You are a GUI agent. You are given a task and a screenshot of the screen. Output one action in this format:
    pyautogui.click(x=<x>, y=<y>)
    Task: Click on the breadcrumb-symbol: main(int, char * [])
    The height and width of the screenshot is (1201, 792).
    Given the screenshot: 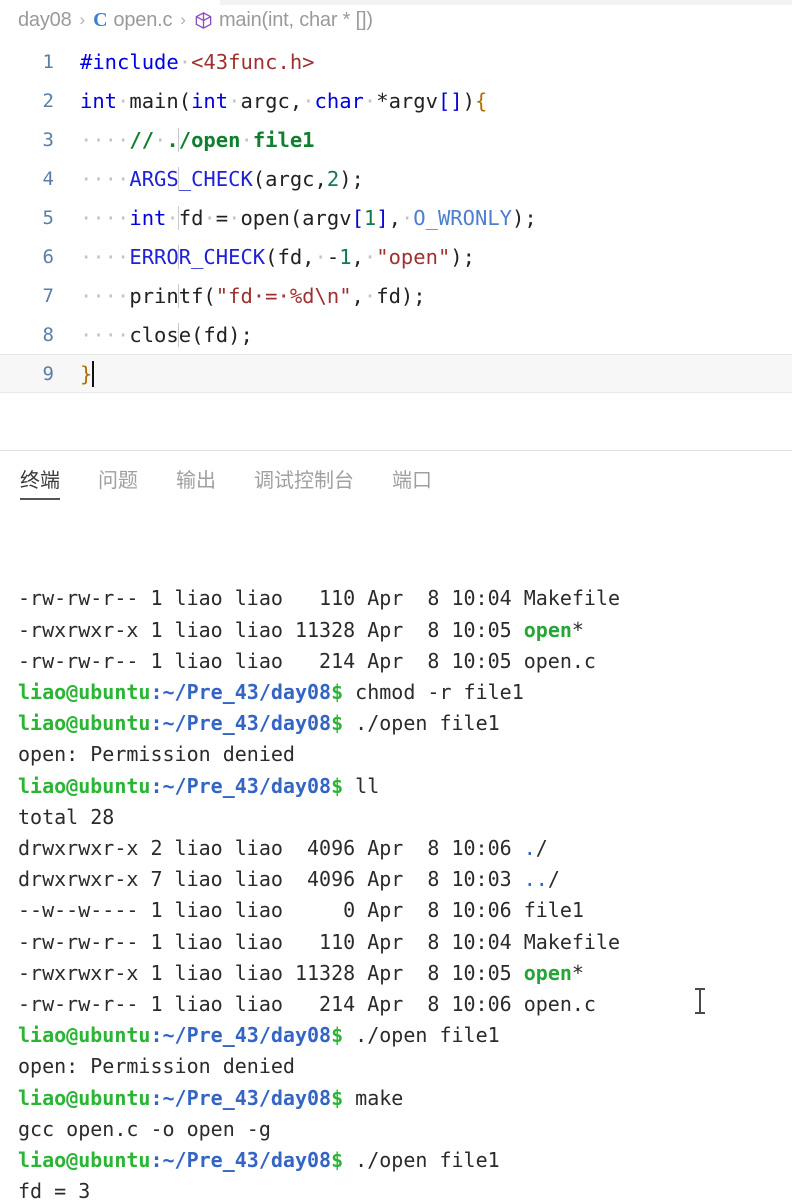 What is the action you would take?
    pyautogui.click(x=283, y=20)
    